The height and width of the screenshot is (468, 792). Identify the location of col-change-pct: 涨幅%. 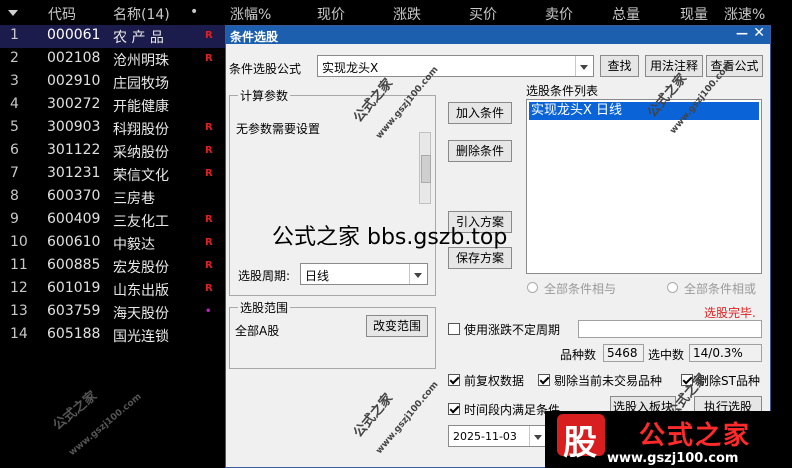
(250, 14).